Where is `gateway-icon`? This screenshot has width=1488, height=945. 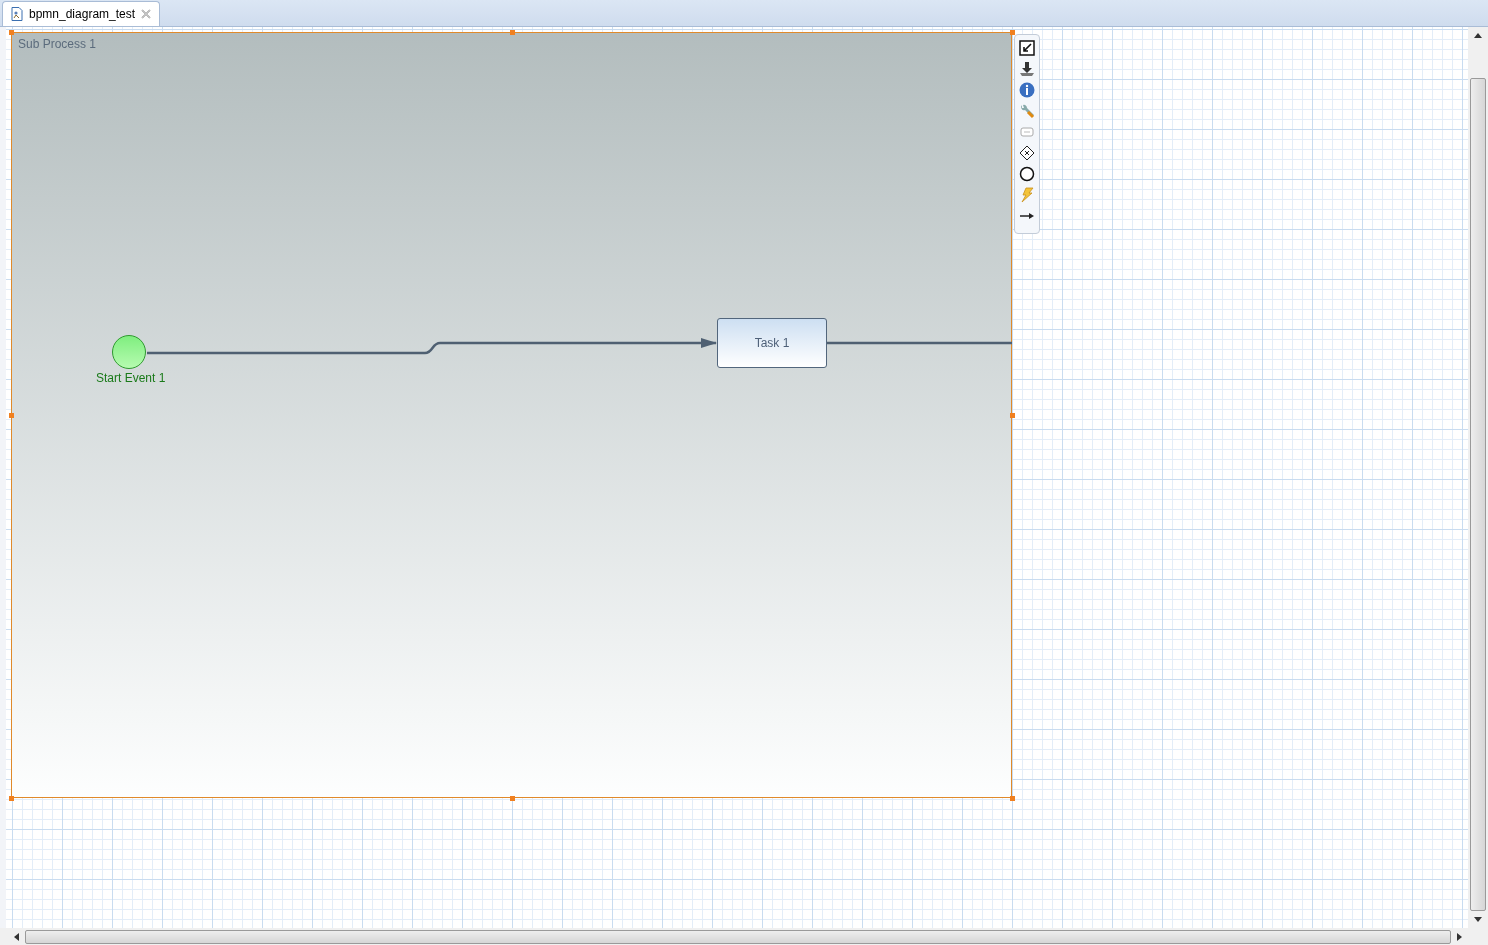 gateway-icon is located at coordinates (1027, 153).